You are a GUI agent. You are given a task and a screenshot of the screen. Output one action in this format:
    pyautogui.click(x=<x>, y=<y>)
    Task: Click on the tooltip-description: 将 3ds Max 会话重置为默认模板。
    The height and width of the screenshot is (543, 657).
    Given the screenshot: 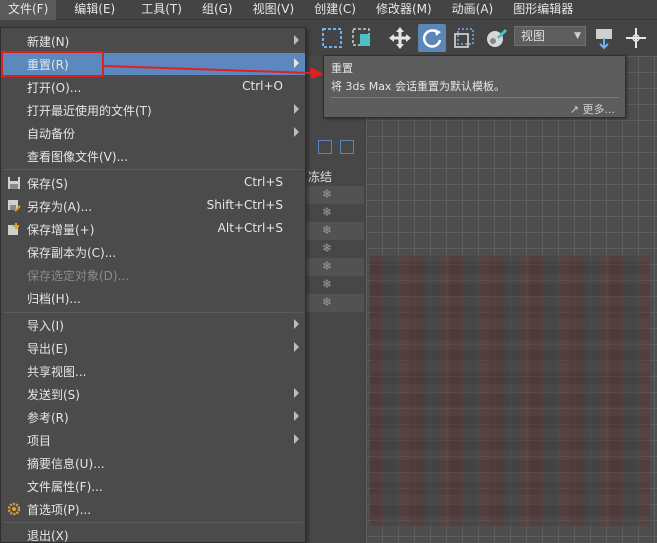 What is the action you would take?
    pyautogui.click(x=418, y=86)
    